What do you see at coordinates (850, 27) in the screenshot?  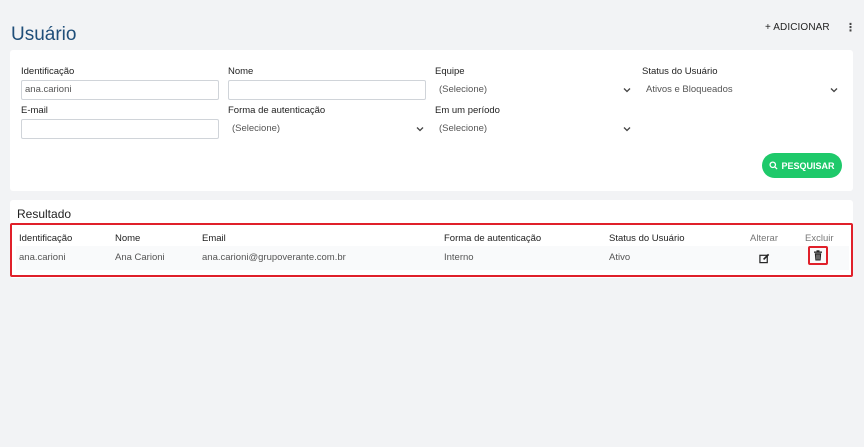 I see `more-options-button: ⋮` at bounding box center [850, 27].